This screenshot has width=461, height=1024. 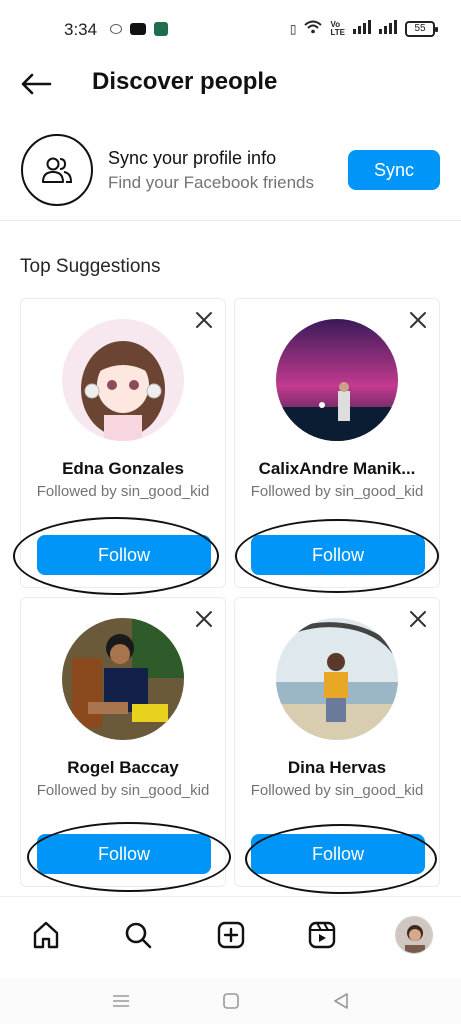 I want to click on status-bar: 3:34 ▯ Vo LTE 55, so click(x=230, y=31).